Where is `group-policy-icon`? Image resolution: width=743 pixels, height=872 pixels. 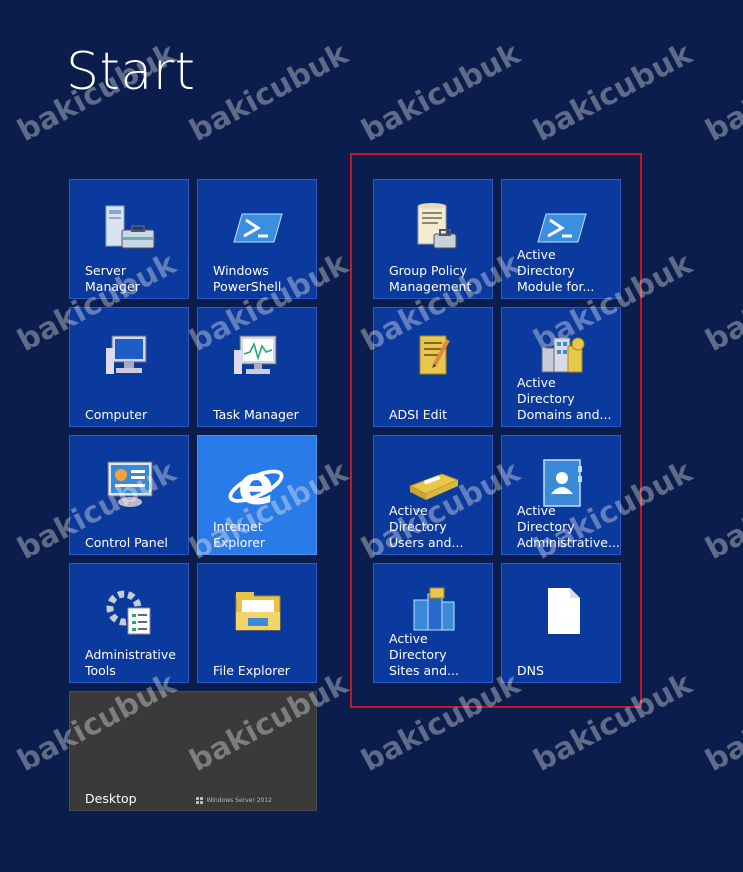 group-policy-icon is located at coordinates (437, 226).